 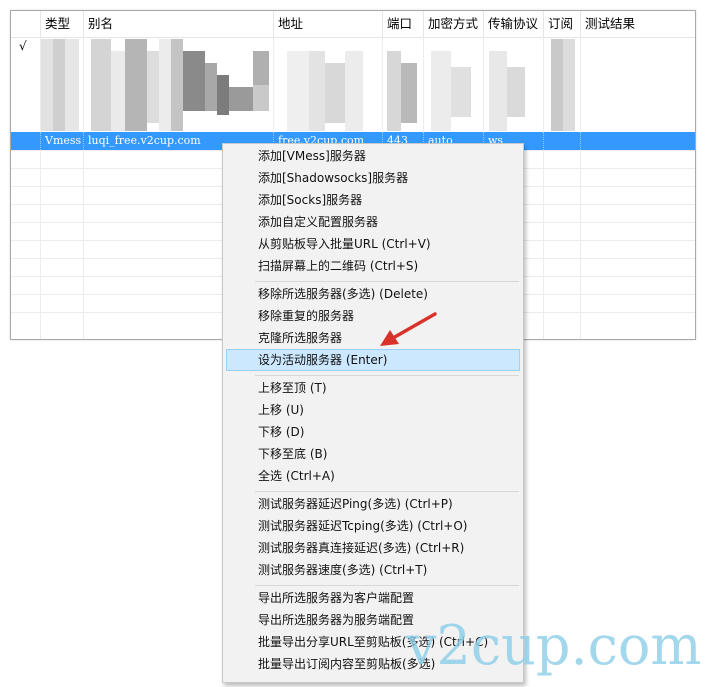 I want to click on watermark-logo: v2cup.com, so click(x=554, y=645).